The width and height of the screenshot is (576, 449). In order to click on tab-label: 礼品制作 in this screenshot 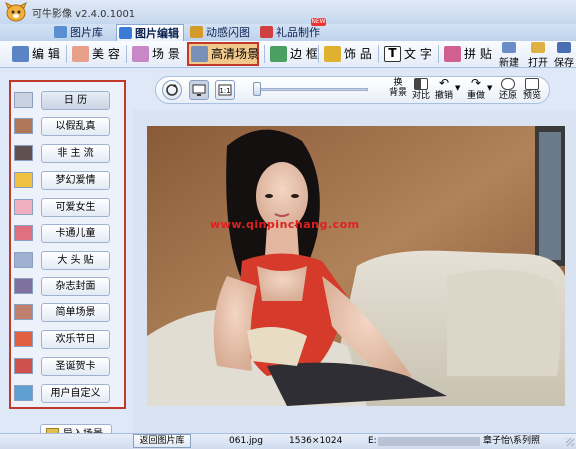, I will do `click(298, 32)`.